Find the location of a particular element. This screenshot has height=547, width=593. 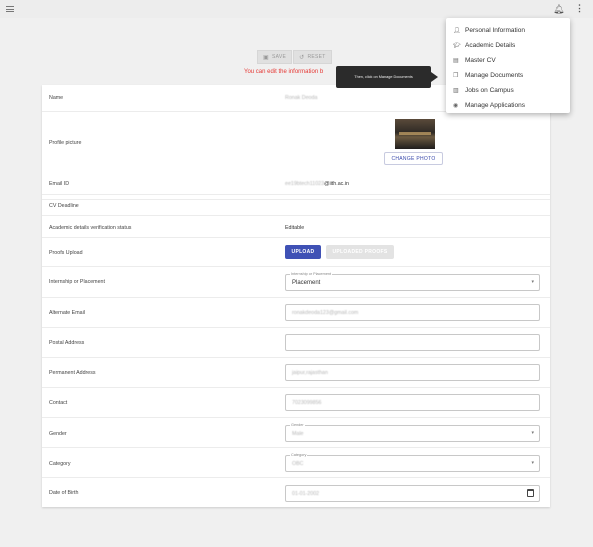

menu-item-label: Academic Details is located at coordinates (490, 45).